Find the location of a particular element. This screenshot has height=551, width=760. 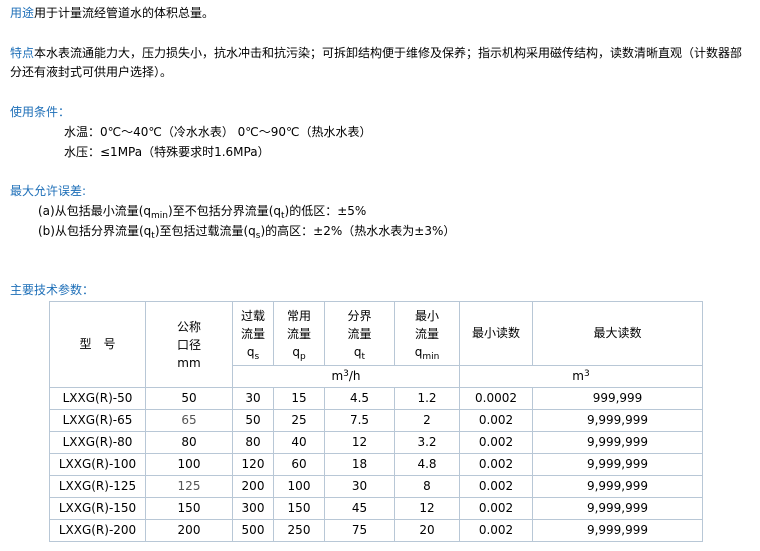

cell-overload: 50 is located at coordinates (253, 420).